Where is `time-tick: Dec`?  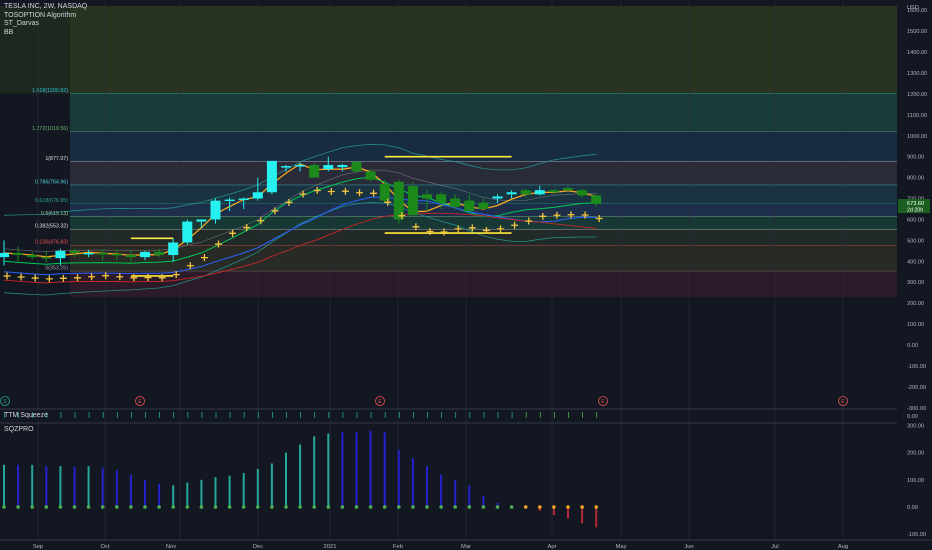 time-tick: Dec is located at coordinates (258, 547).